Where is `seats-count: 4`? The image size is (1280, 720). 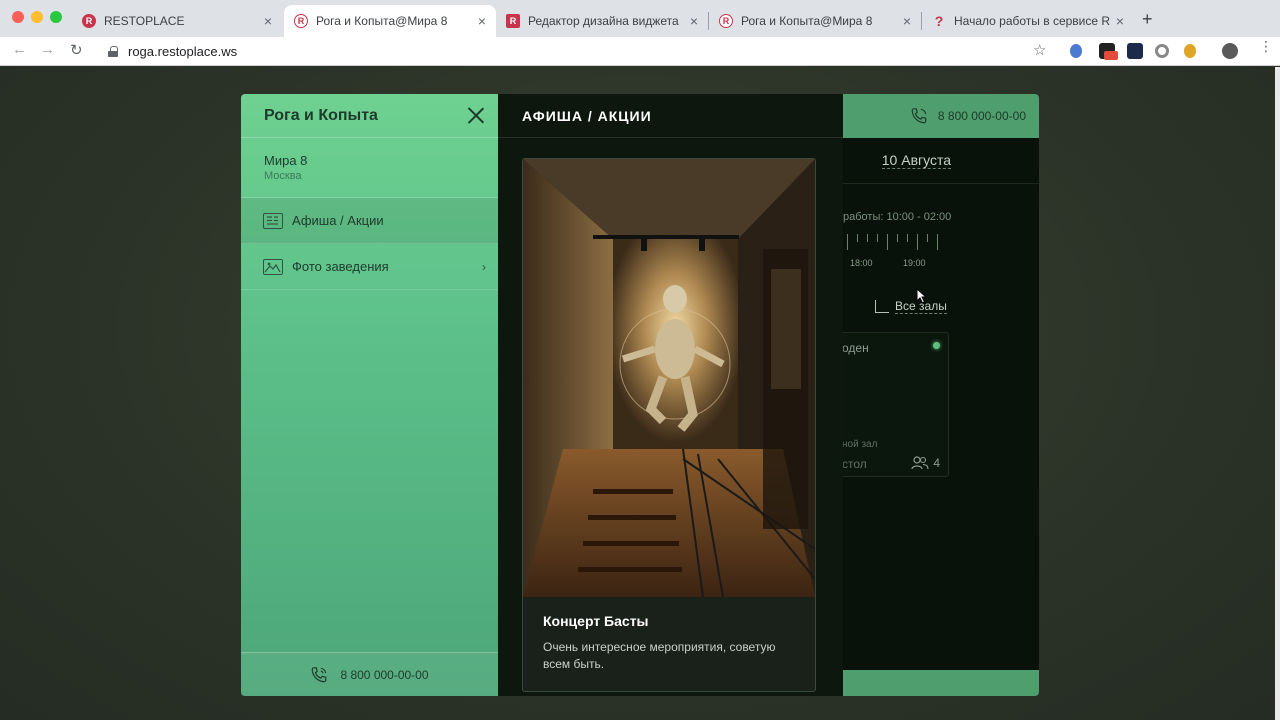
seats-count: 4 is located at coordinates (936, 463).